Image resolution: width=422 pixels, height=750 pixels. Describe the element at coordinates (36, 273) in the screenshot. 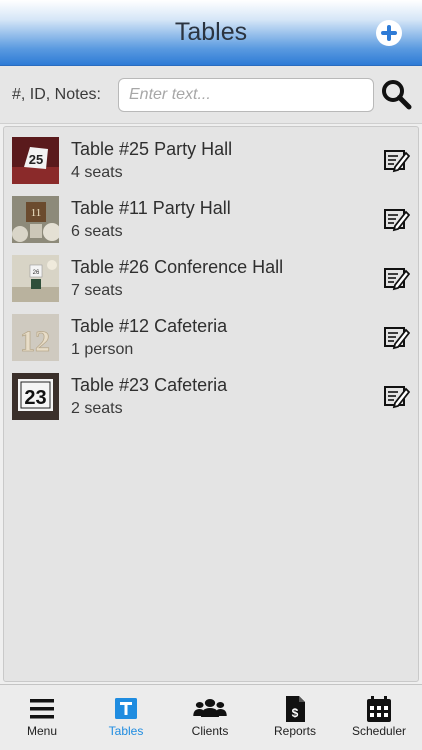

I see `table-number-label: 26` at that location.